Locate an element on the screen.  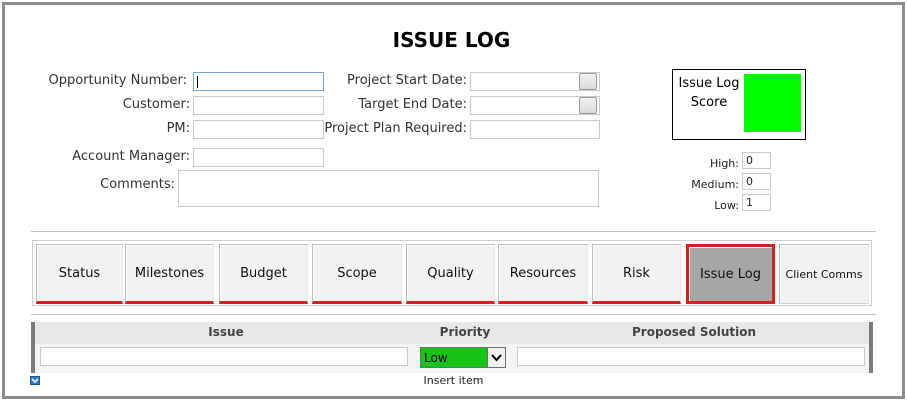
low-count-label: Low: is located at coordinates (726, 205).